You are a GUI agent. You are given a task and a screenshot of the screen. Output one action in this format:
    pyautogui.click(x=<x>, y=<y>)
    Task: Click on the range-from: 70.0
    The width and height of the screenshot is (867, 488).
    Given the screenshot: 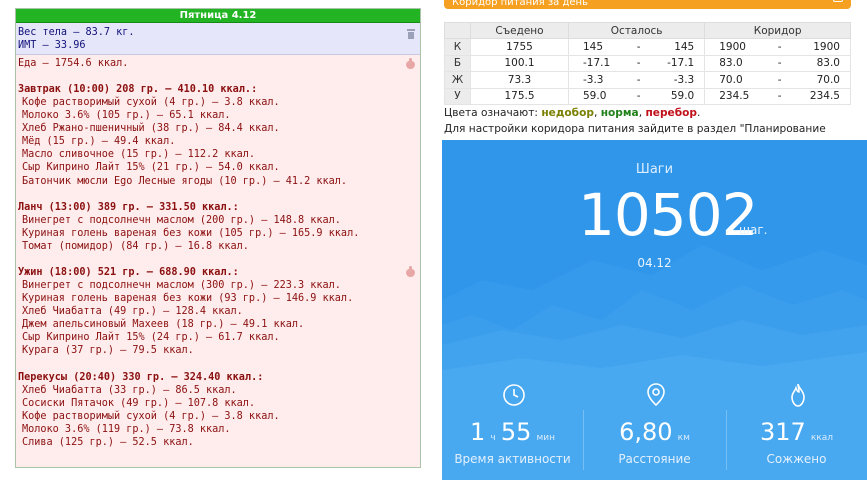 What is the action you would take?
    pyautogui.click(x=731, y=79)
    